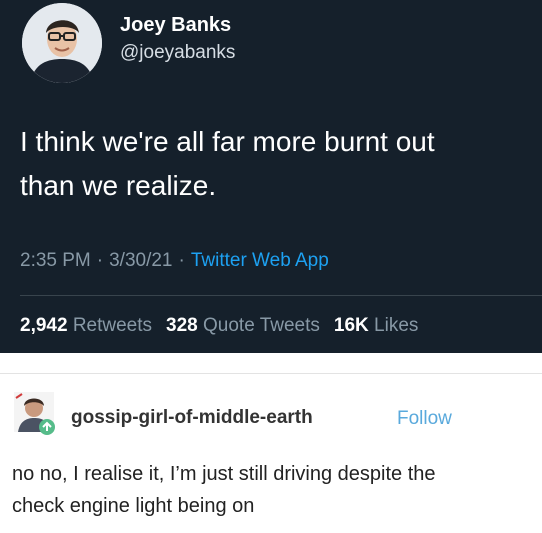  I want to click on tweet-stats: 2,942 Retweets 328 Quote Tweets 16K Likes, so click(219, 326).